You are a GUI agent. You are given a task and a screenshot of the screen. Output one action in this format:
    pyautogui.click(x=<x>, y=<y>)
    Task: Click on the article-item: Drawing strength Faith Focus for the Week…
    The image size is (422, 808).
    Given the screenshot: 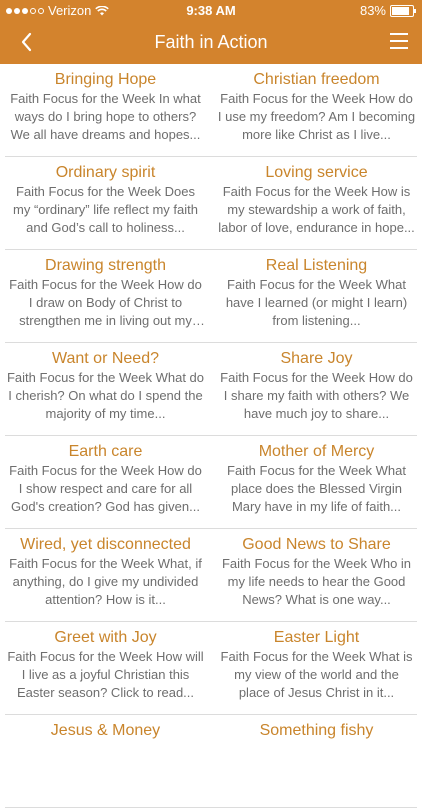 What is the action you would take?
    pyautogui.click(x=105, y=296)
    